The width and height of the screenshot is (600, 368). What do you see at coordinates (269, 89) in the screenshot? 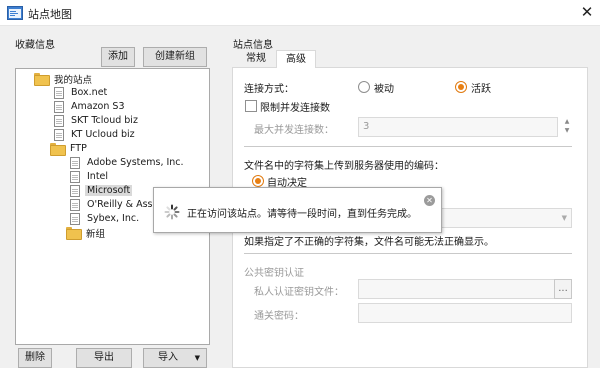
I see `connect-mode-label: 连接方式：` at bounding box center [269, 89].